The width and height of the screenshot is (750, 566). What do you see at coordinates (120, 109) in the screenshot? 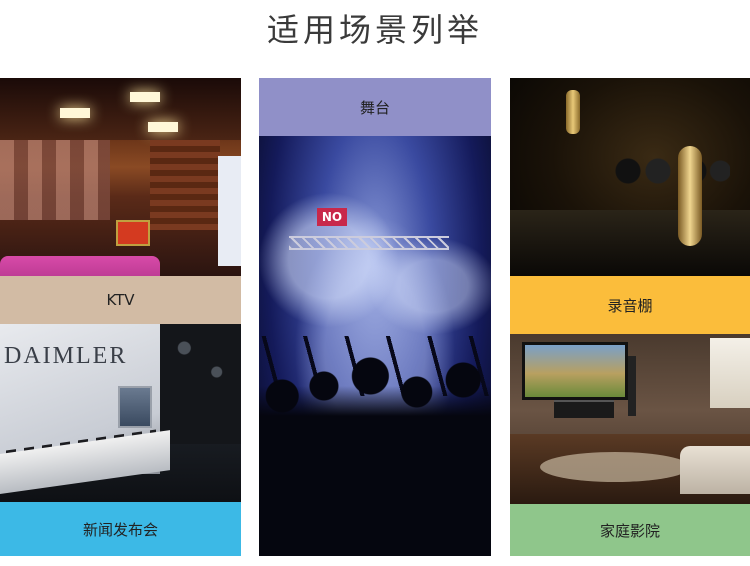
I see `ceiling` at bounding box center [120, 109].